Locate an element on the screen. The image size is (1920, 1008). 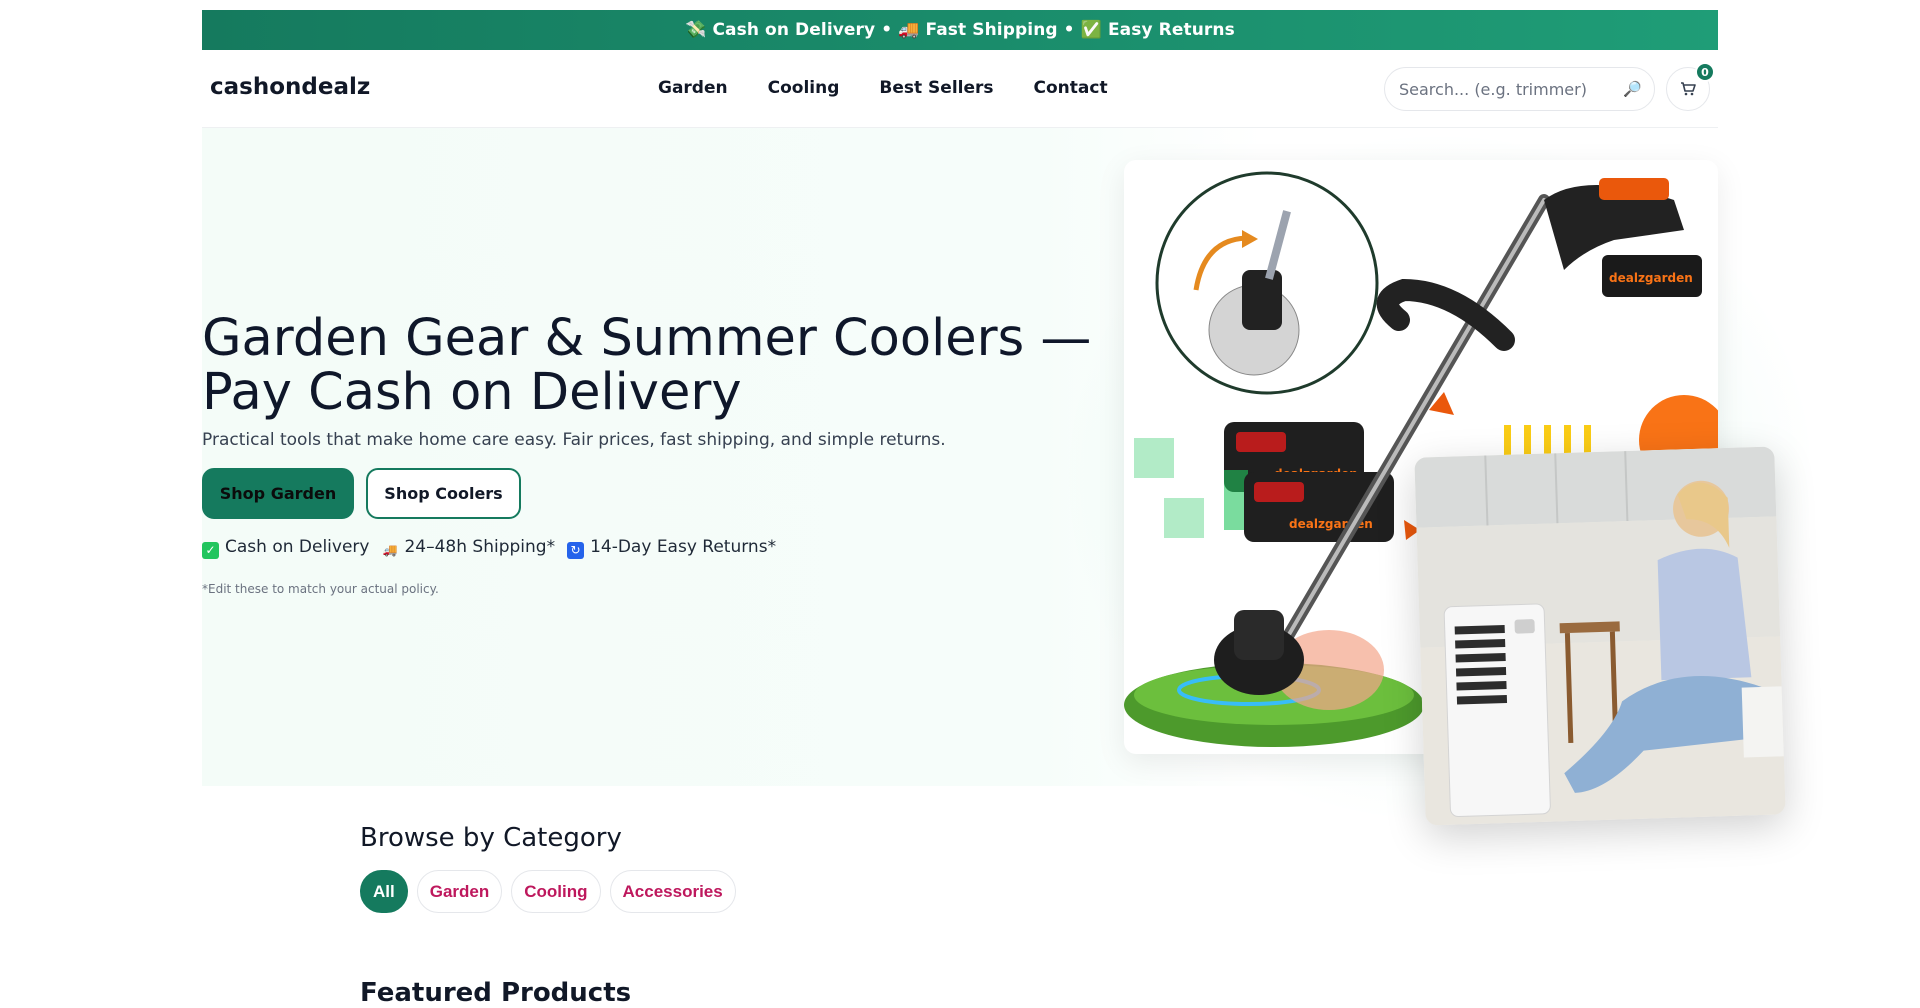
category-chips: All Garden Cooling Accessories is located at coordinates (548, 891).